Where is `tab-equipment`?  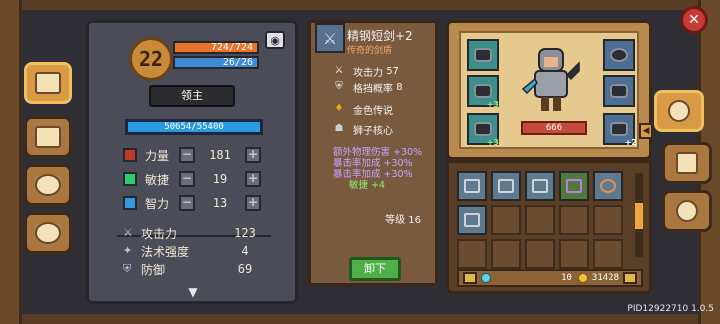
tab-equipment is located at coordinates (679, 111).